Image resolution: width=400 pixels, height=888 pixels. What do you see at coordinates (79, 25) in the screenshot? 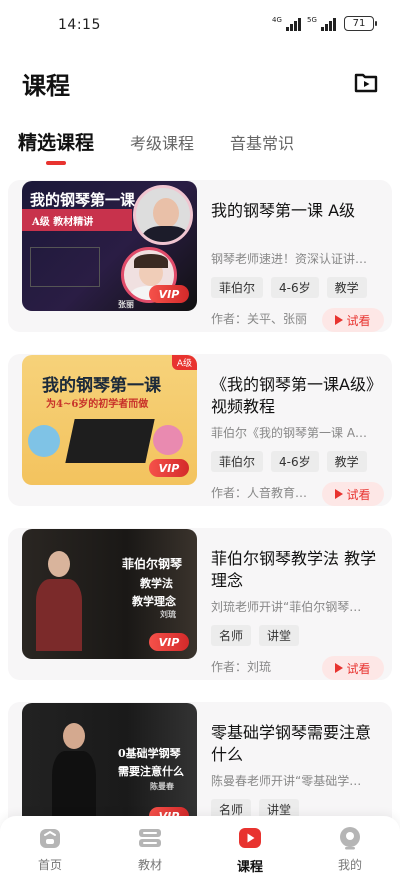
I see `status-time: 14:15` at bounding box center [79, 25].